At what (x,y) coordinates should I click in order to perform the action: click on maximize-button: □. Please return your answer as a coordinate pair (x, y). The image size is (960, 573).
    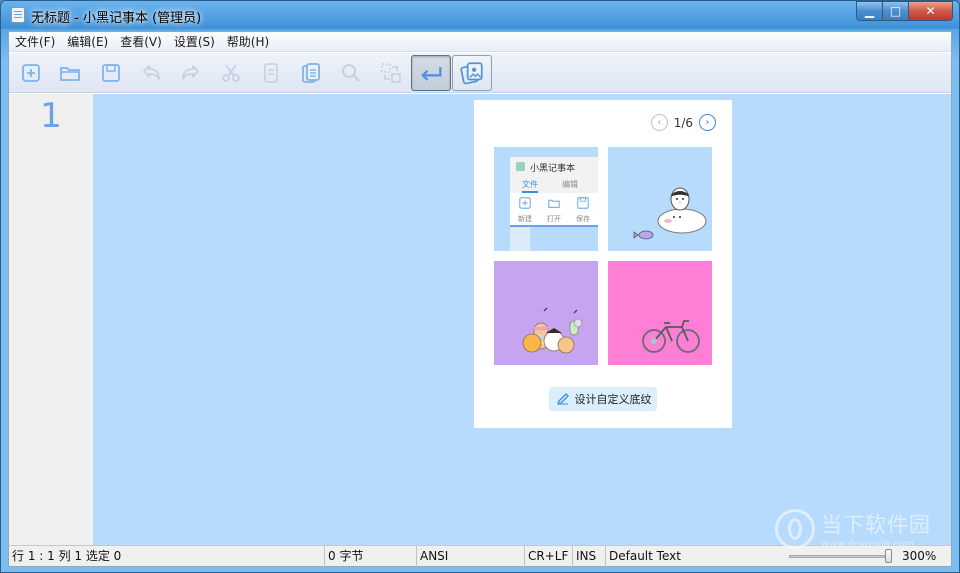
    Looking at the image, I should click on (896, 11).